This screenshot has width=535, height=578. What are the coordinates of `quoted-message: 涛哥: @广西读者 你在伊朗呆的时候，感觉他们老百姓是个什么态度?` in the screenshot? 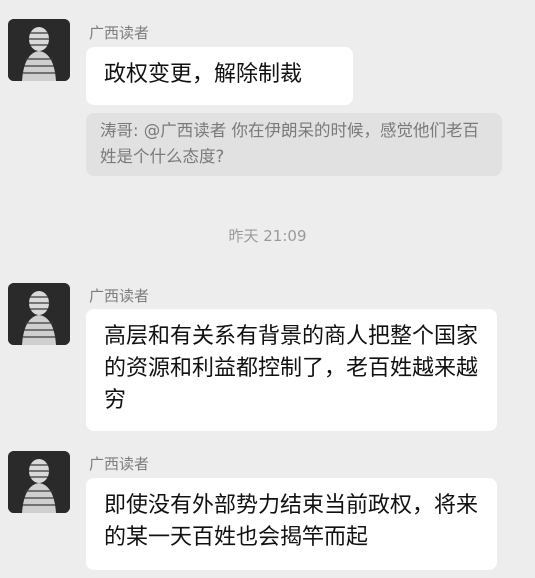 It's located at (294, 144).